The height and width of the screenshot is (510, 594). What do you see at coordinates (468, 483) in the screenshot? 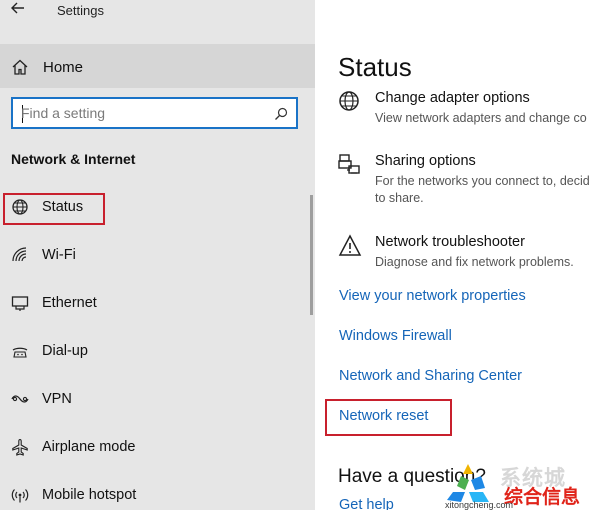
I see `watermark-logo-icon` at bounding box center [468, 483].